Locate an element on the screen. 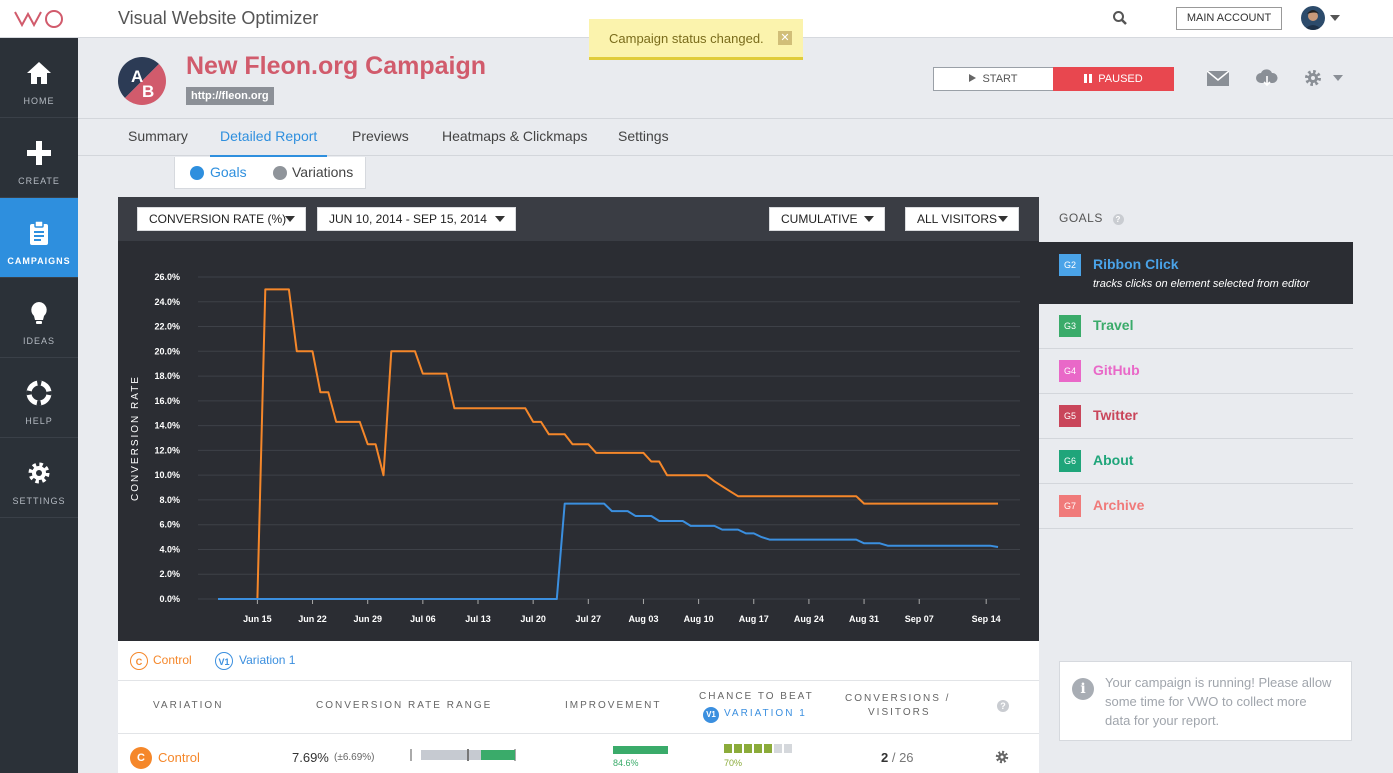 The width and height of the screenshot is (1393, 773). sidebar-item-help: HELP is located at coordinates (39, 398).